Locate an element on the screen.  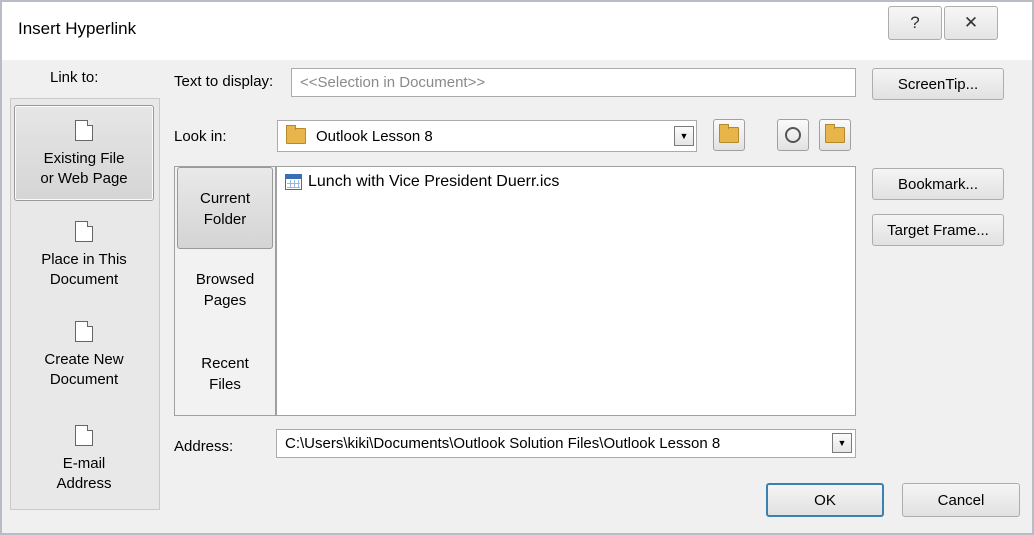
existing-file-icon is located at coordinates (84, 130).